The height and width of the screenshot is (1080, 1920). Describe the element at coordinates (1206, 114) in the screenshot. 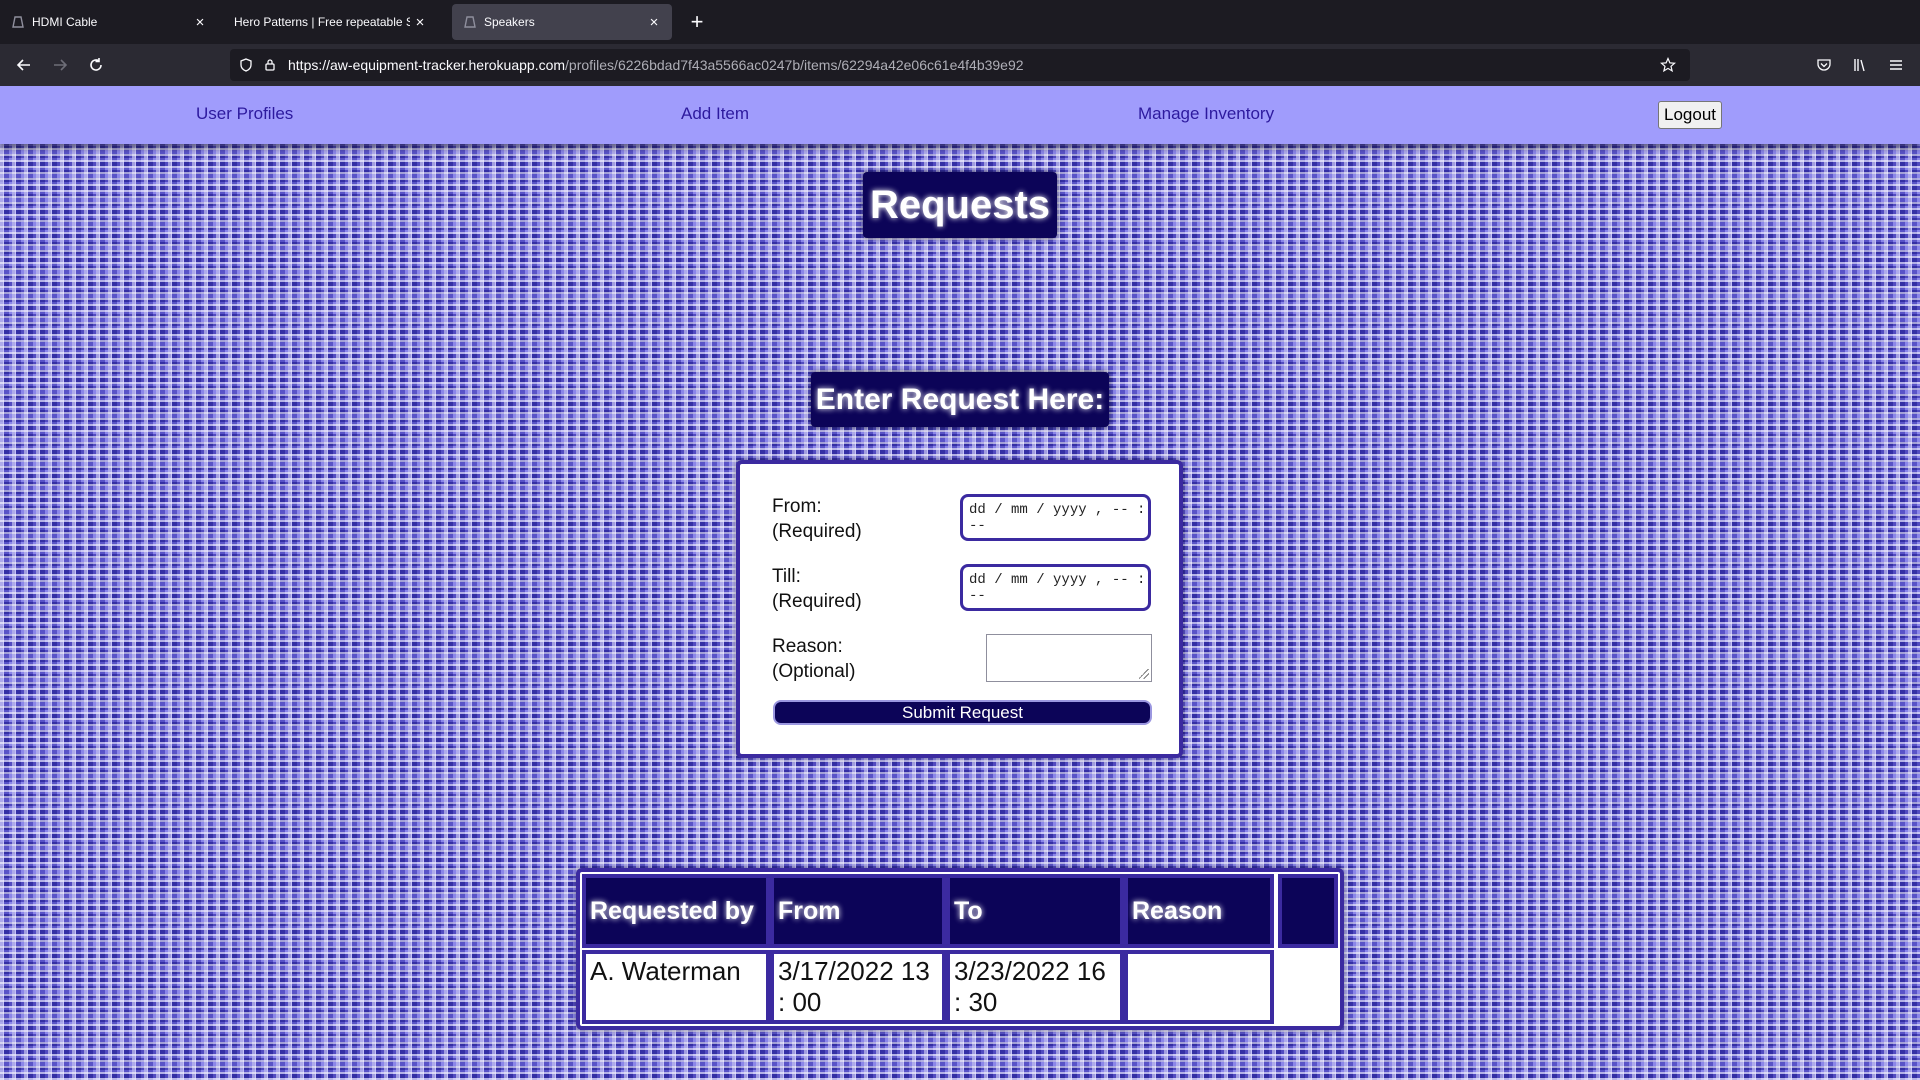

I see `nav-manage-inventory-link: Manage Inventory` at that location.